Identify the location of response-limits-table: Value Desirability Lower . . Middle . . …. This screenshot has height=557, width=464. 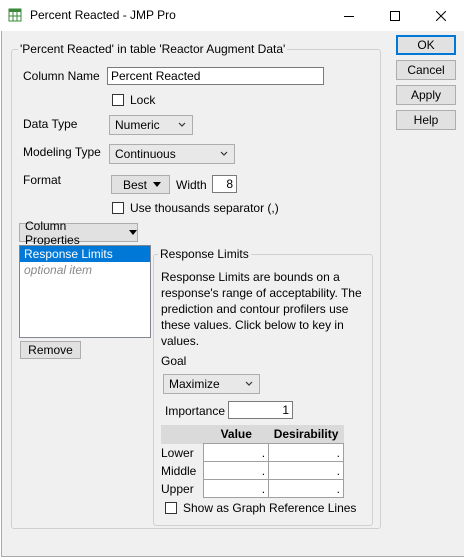
(252, 461).